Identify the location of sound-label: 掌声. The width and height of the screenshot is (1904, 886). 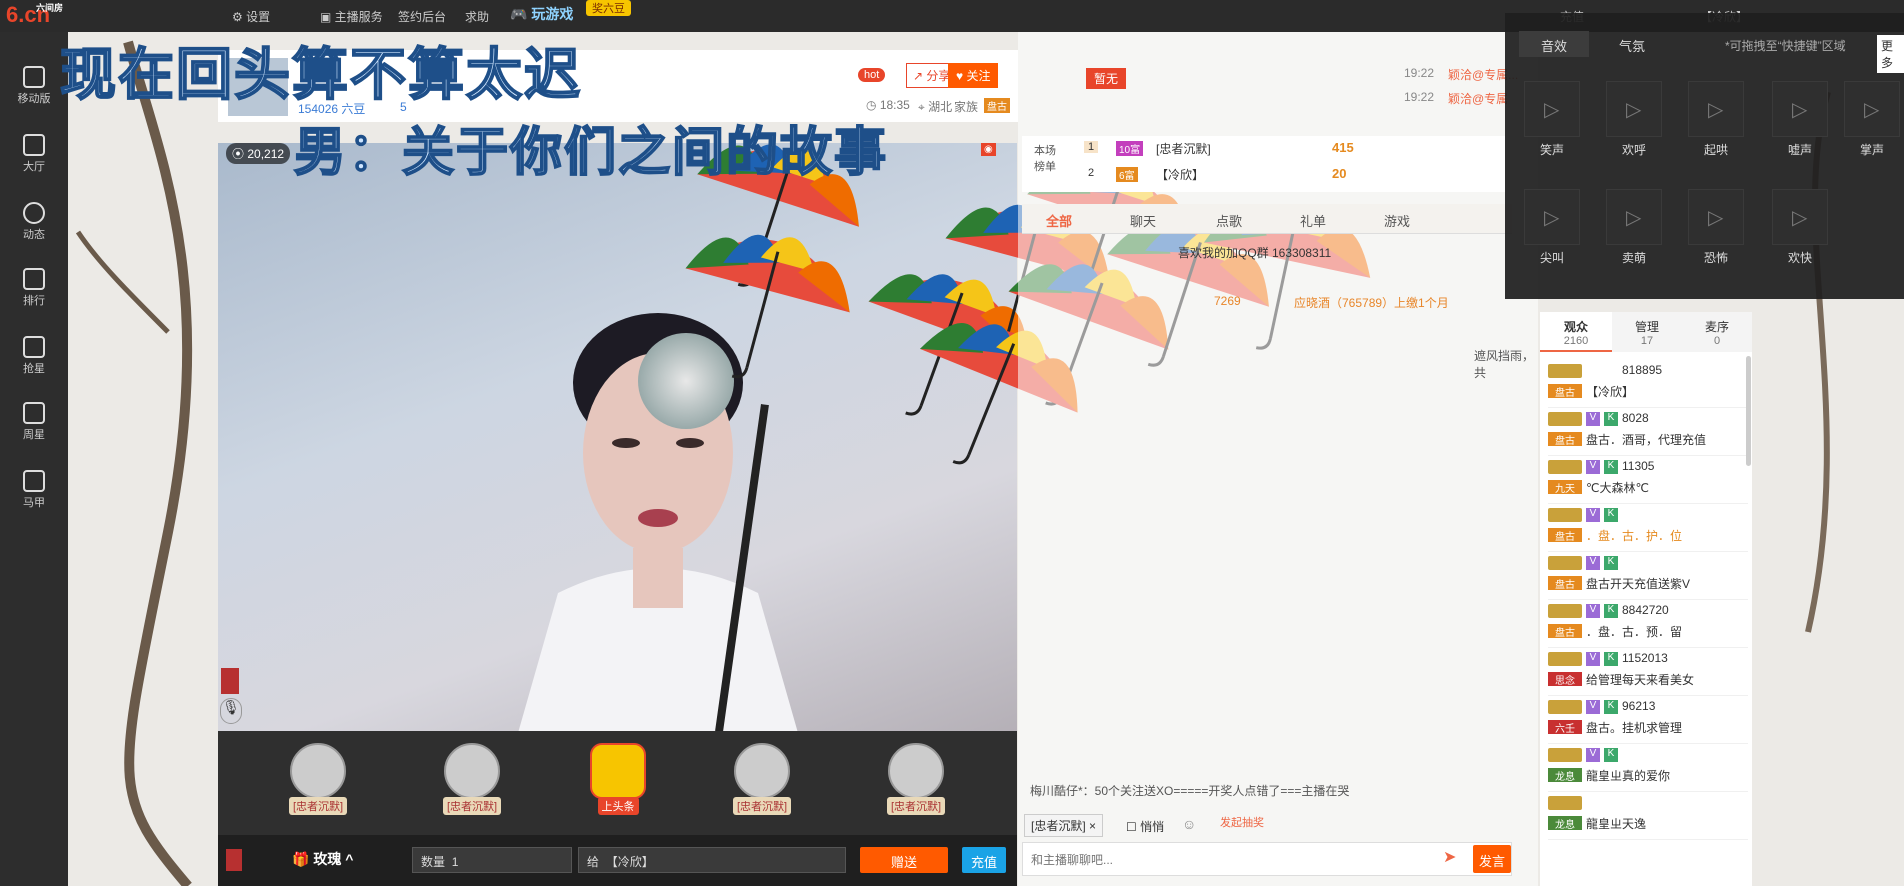
(1871, 150).